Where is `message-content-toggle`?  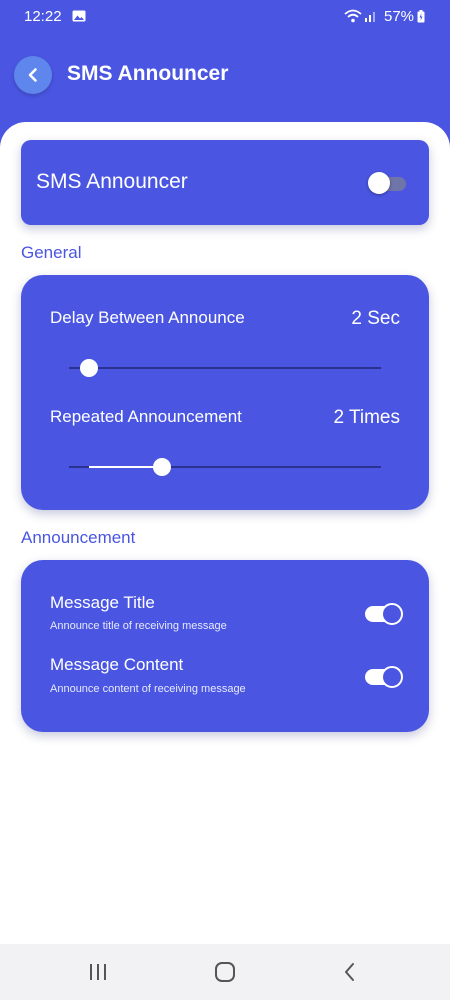
message-content-toggle is located at coordinates (385, 677).